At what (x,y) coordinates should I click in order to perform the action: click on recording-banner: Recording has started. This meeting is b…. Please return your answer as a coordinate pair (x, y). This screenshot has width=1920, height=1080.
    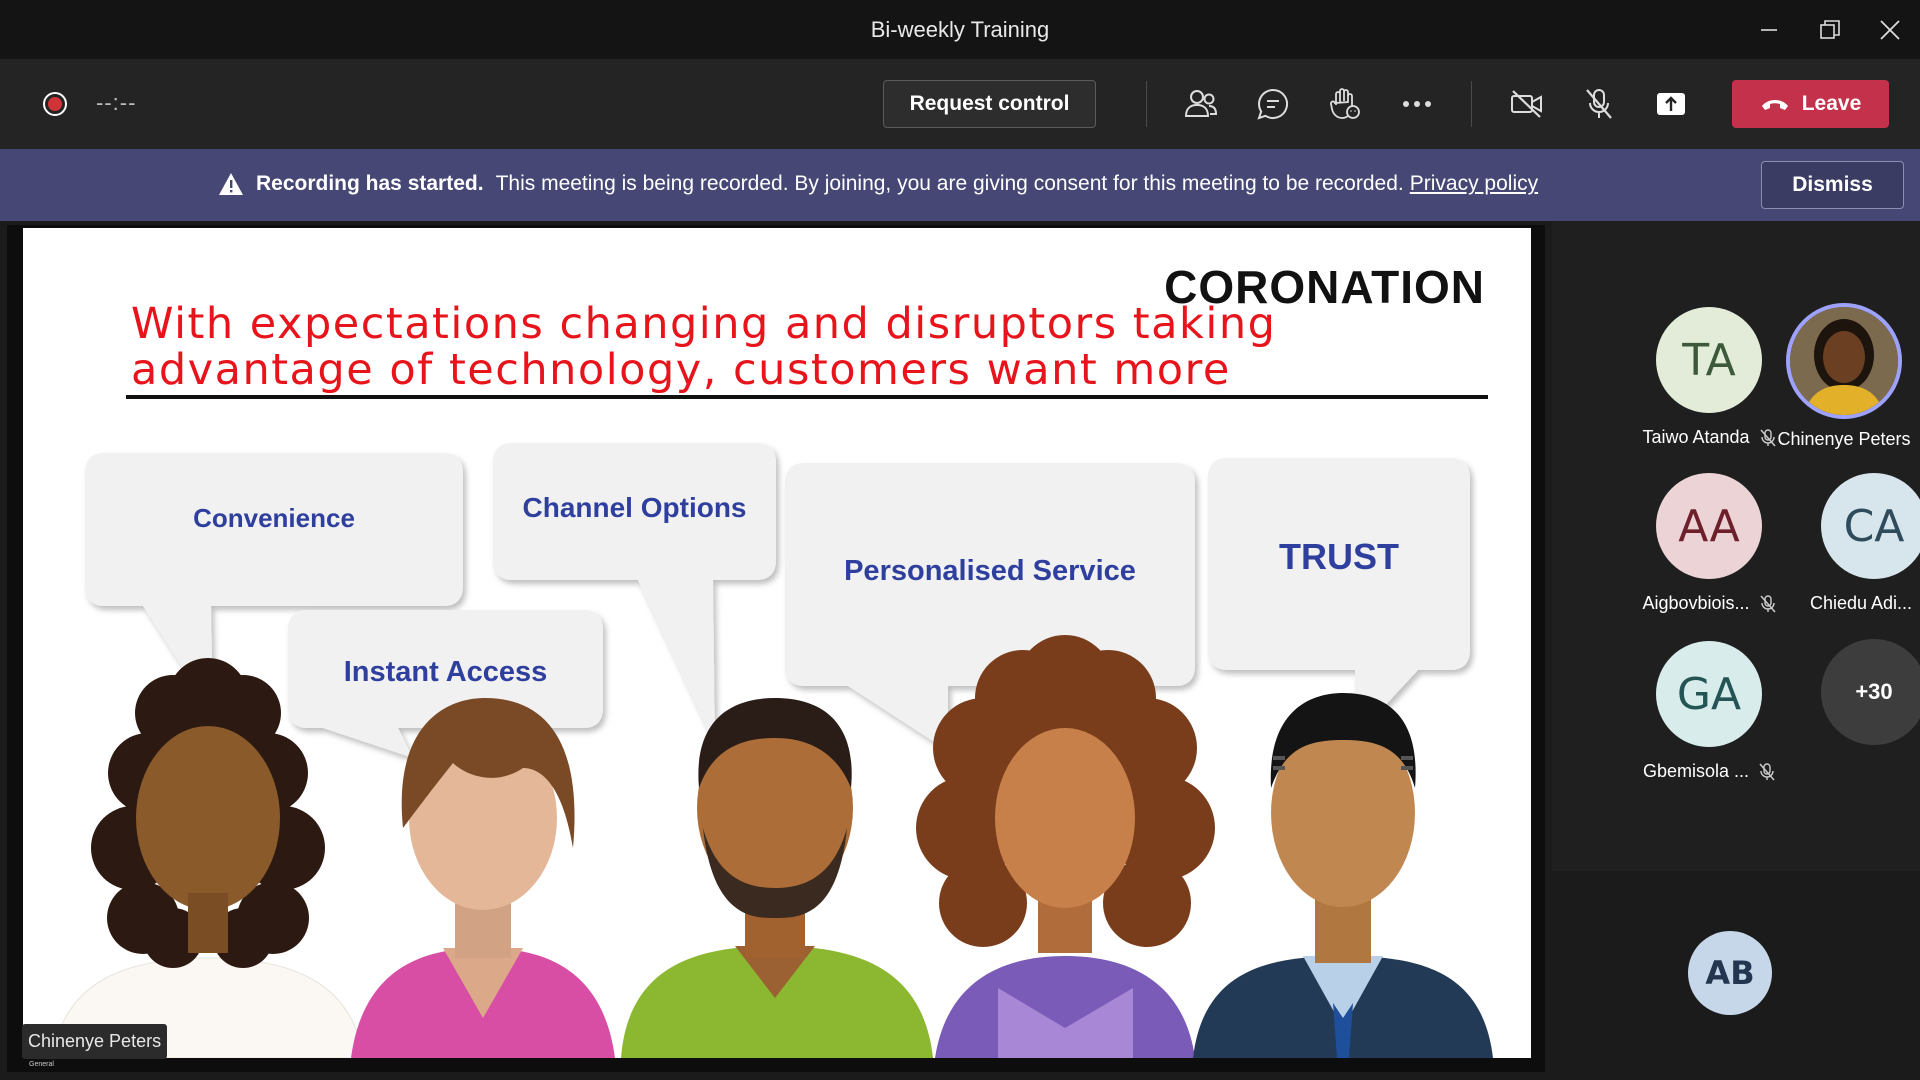
    Looking at the image, I should click on (960, 185).